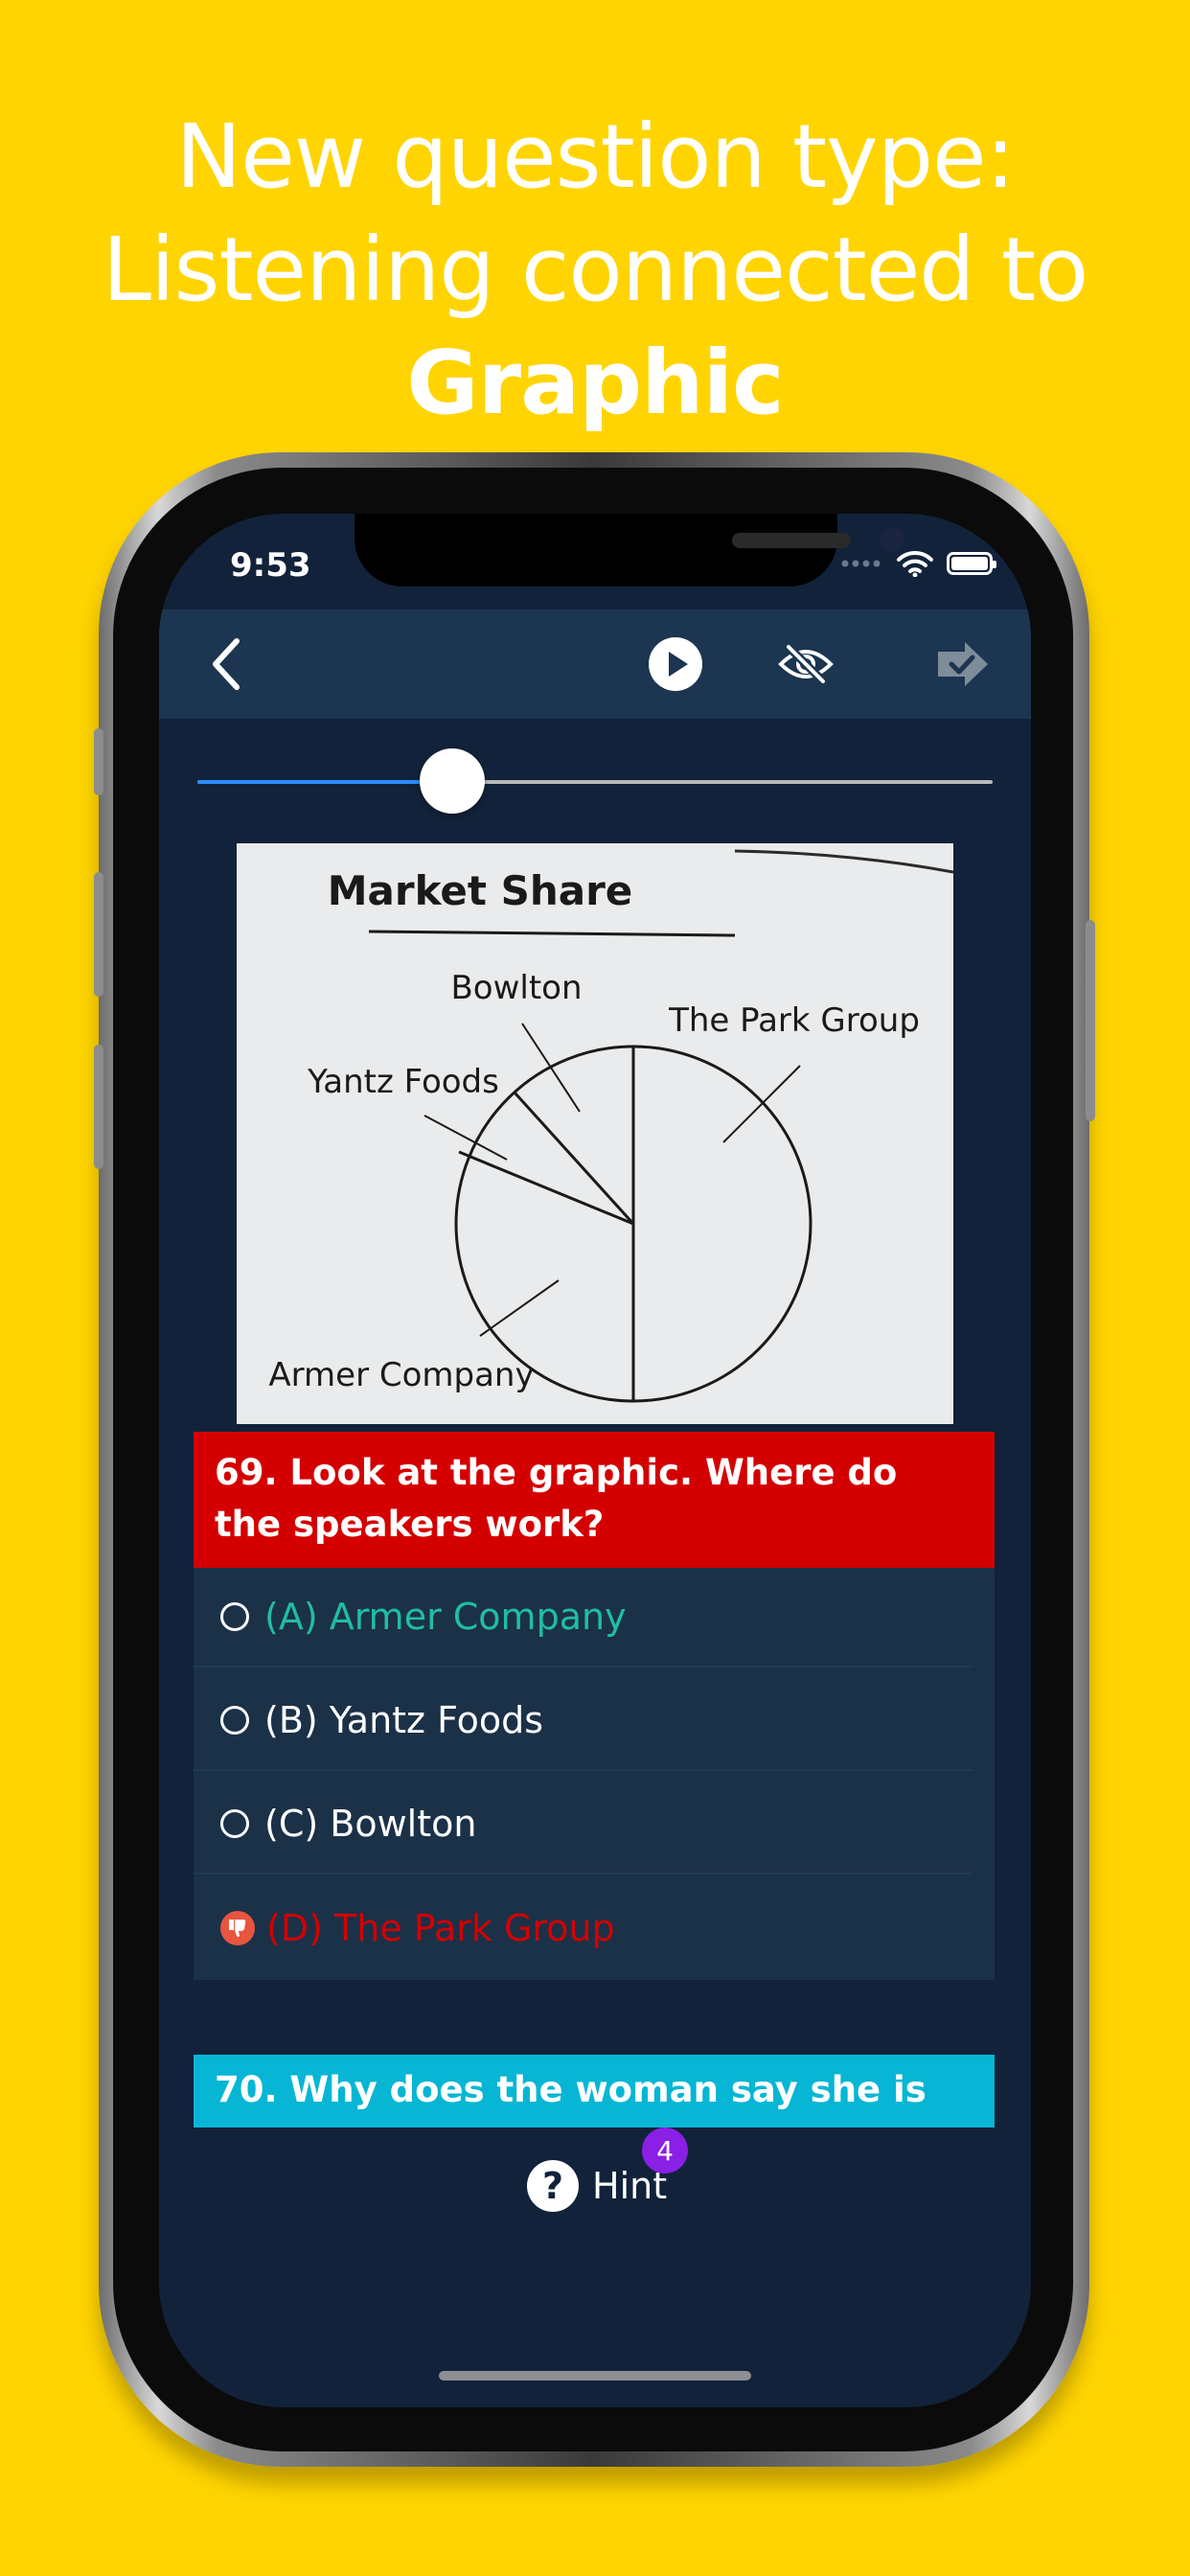 The width and height of the screenshot is (1190, 2576). What do you see at coordinates (404, 1720) in the screenshot?
I see `option-b-label: (B) Yantz Foods` at bounding box center [404, 1720].